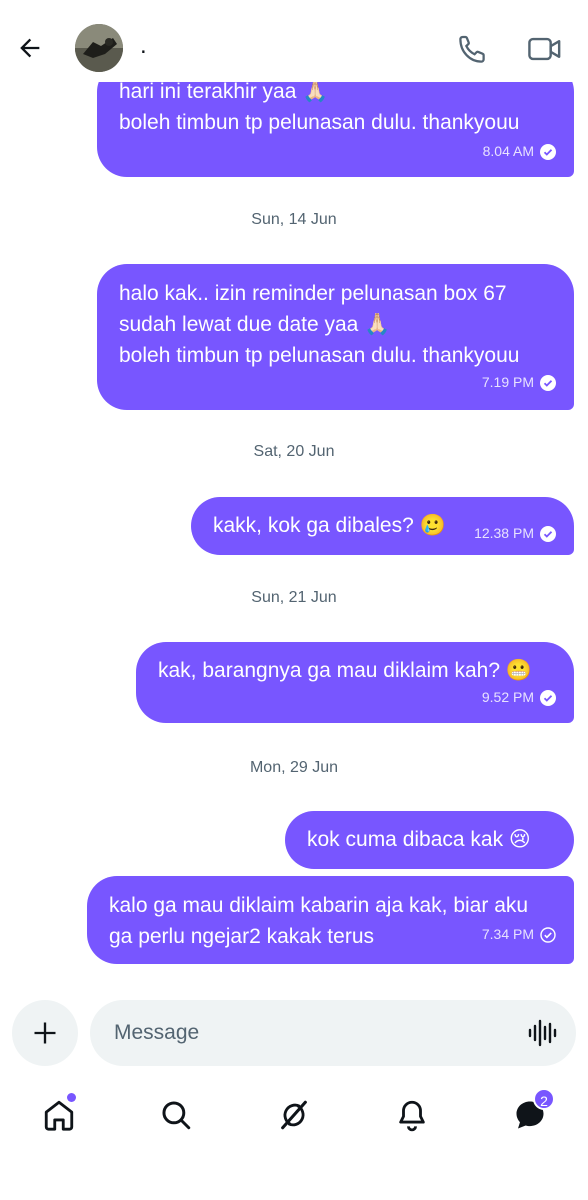 This screenshot has height=1200, width=588. I want to click on date-separator: Sun, 14 Jun, so click(294, 219).